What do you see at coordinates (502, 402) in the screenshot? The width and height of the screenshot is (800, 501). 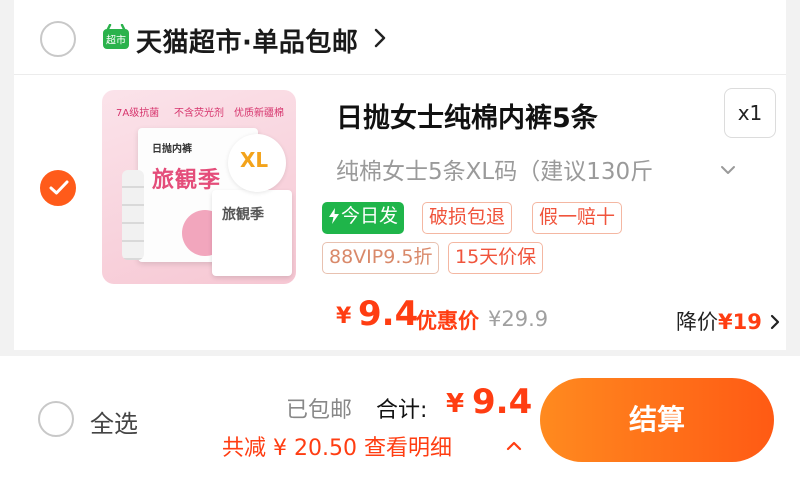 I see `total-value: 9.4` at bounding box center [502, 402].